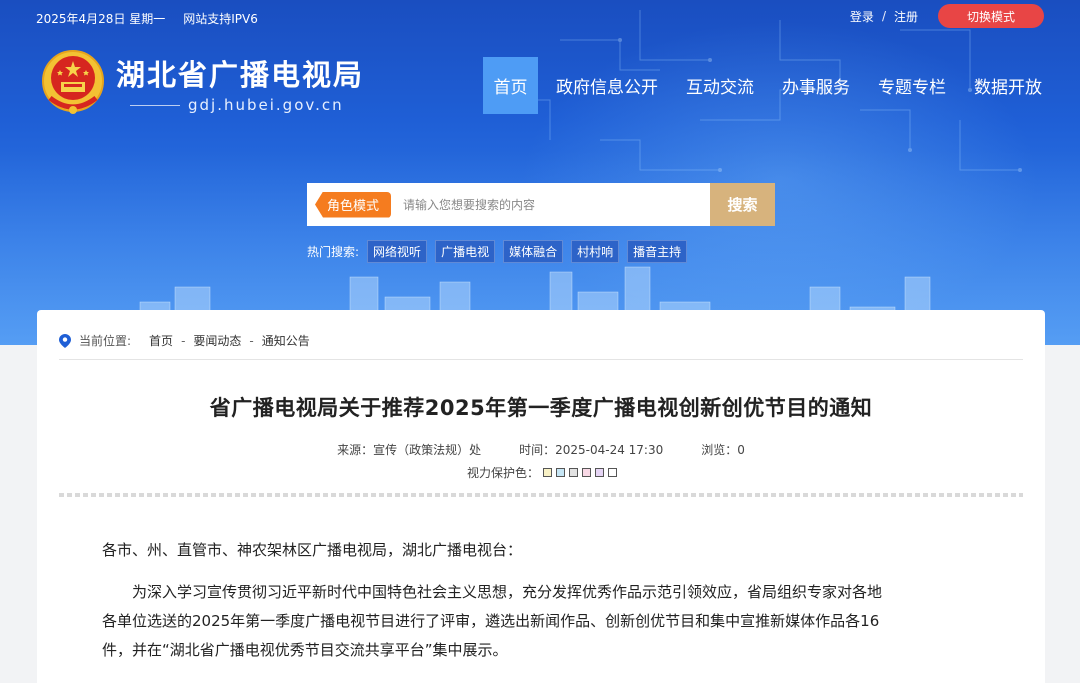 This screenshot has height=683, width=1080. I want to click on hot-search: 热门搜索: 网络视听 广播电视 媒体融合 村村响 播音主持, so click(497, 251).